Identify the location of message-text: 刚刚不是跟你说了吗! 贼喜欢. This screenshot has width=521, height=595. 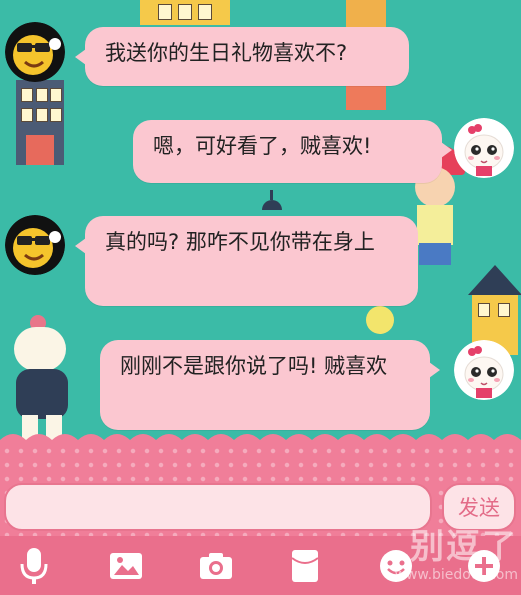
(254, 366).